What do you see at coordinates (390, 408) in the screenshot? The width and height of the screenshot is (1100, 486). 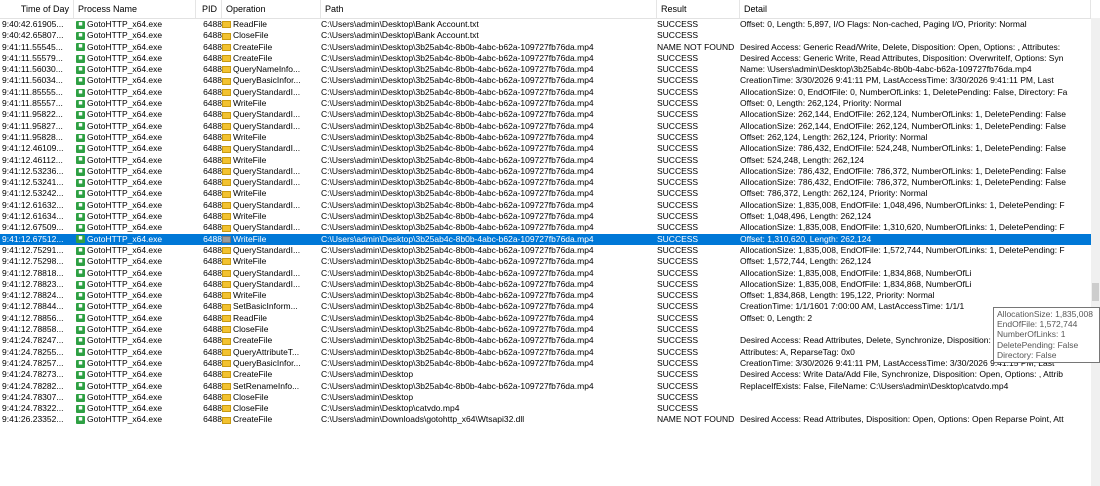 I see `path-cell: C:\Users\admin\Desktop\catvdo.mp4` at bounding box center [390, 408].